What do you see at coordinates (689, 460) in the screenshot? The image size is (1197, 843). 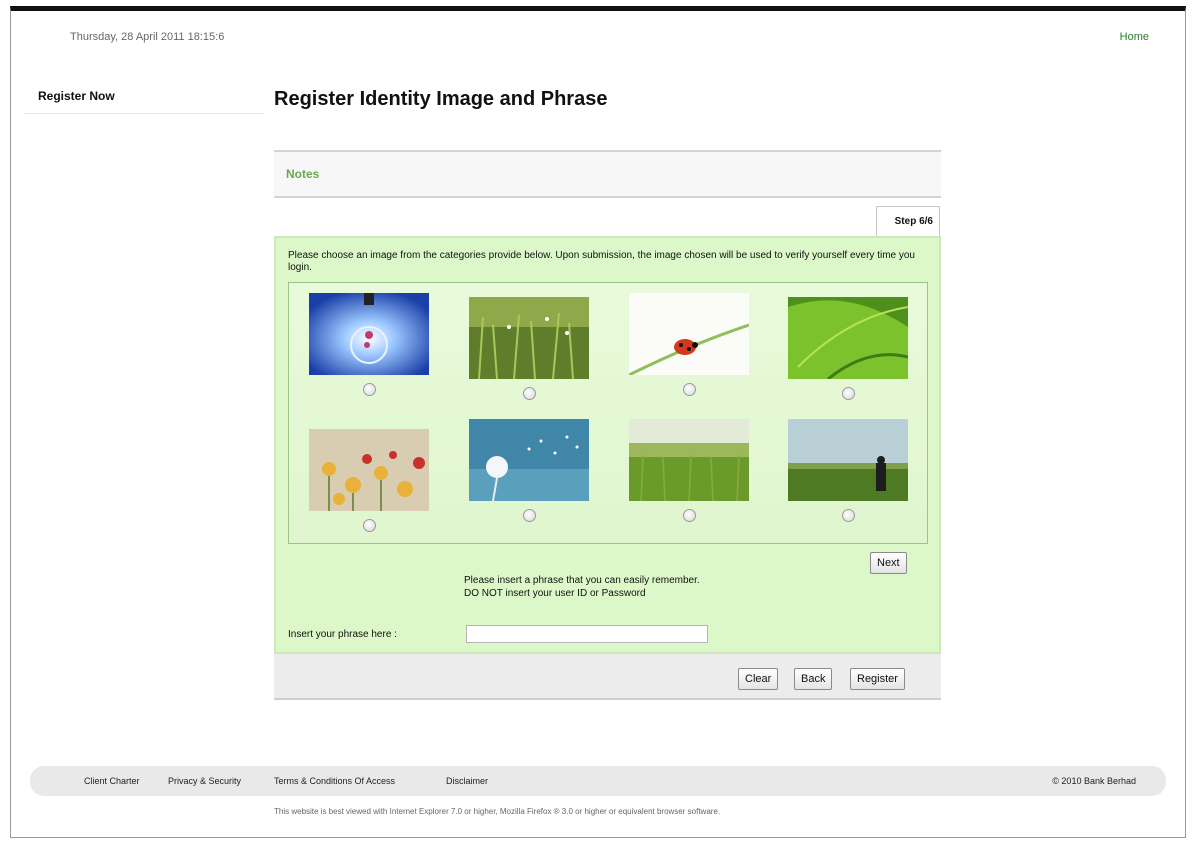 I see `wheat-field-image` at bounding box center [689, 460].